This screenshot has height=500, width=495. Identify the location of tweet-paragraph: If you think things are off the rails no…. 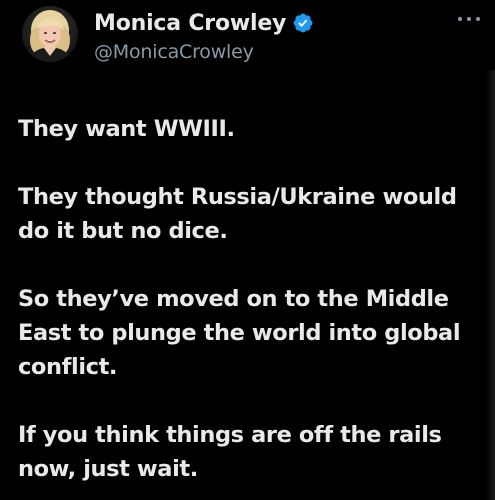
(230, 452).